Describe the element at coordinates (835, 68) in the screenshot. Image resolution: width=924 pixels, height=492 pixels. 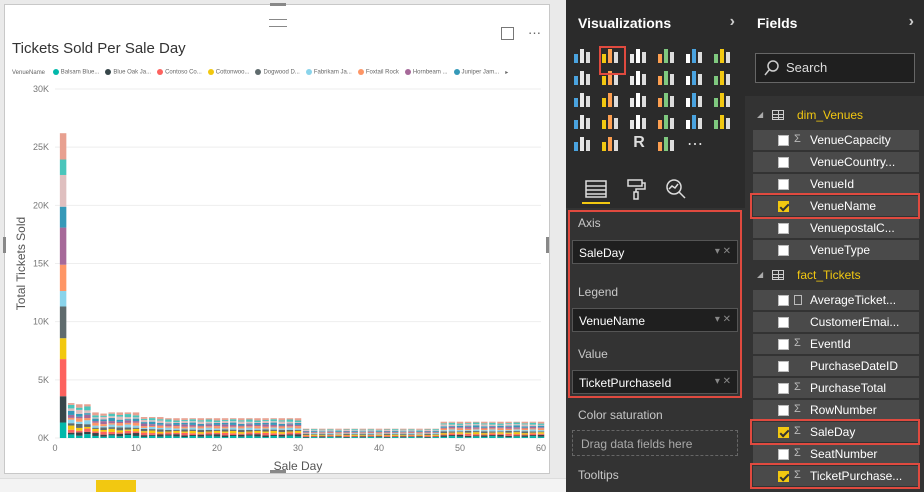
I see `fields-search-input: Search` at that location.